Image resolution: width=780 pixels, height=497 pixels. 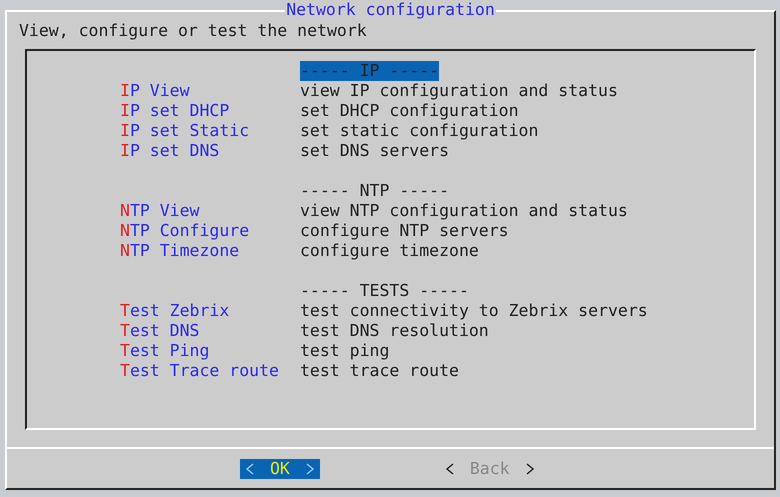 I want to click on menu-item-tag: Test Ping, so click(x=210, y=351).